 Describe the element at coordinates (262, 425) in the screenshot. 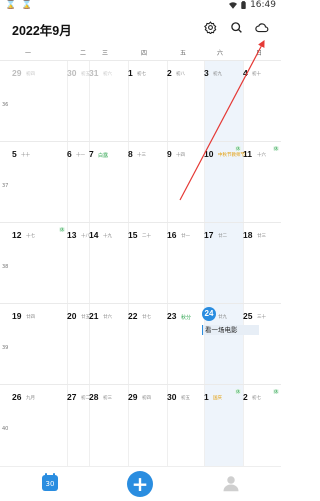

I see `day-cell: 2 初七 休` at that location.